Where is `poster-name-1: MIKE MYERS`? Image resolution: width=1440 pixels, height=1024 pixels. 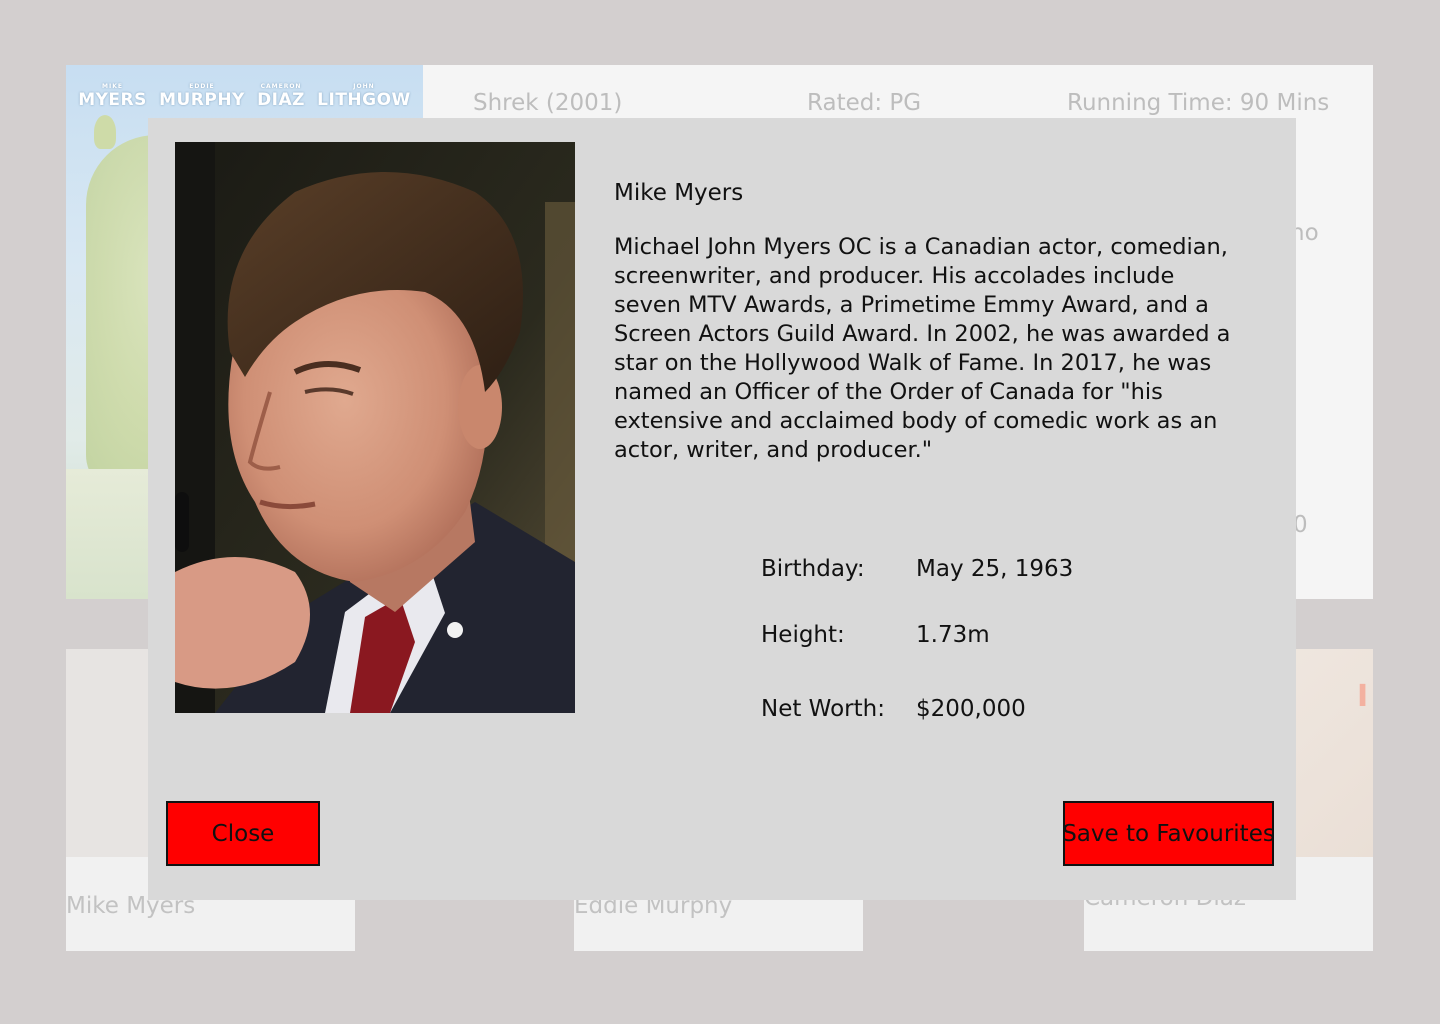
poster-name-1: MIKE MYERS is located at coordinates (112, 96).